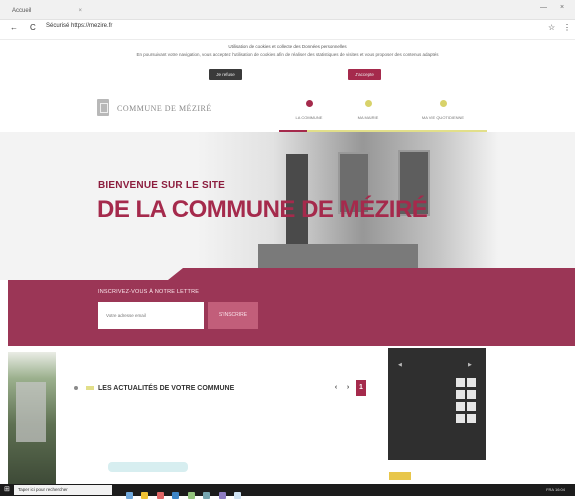 This screenshot has height=504, width=575. What do you see at coordinates (368, 110) in the screenshot?
I see `nav-ma-mairie: MA MAIRIE` at bounding box center [368, 110].